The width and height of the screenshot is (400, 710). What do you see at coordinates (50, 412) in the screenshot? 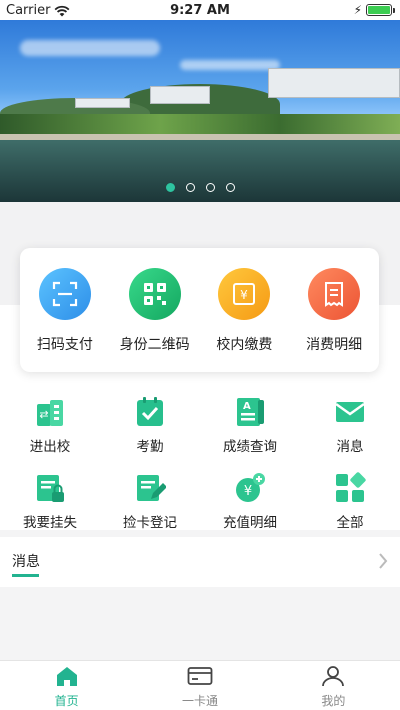
I see `campus-access-icon: ⇄` at bounding box center [50, 412].